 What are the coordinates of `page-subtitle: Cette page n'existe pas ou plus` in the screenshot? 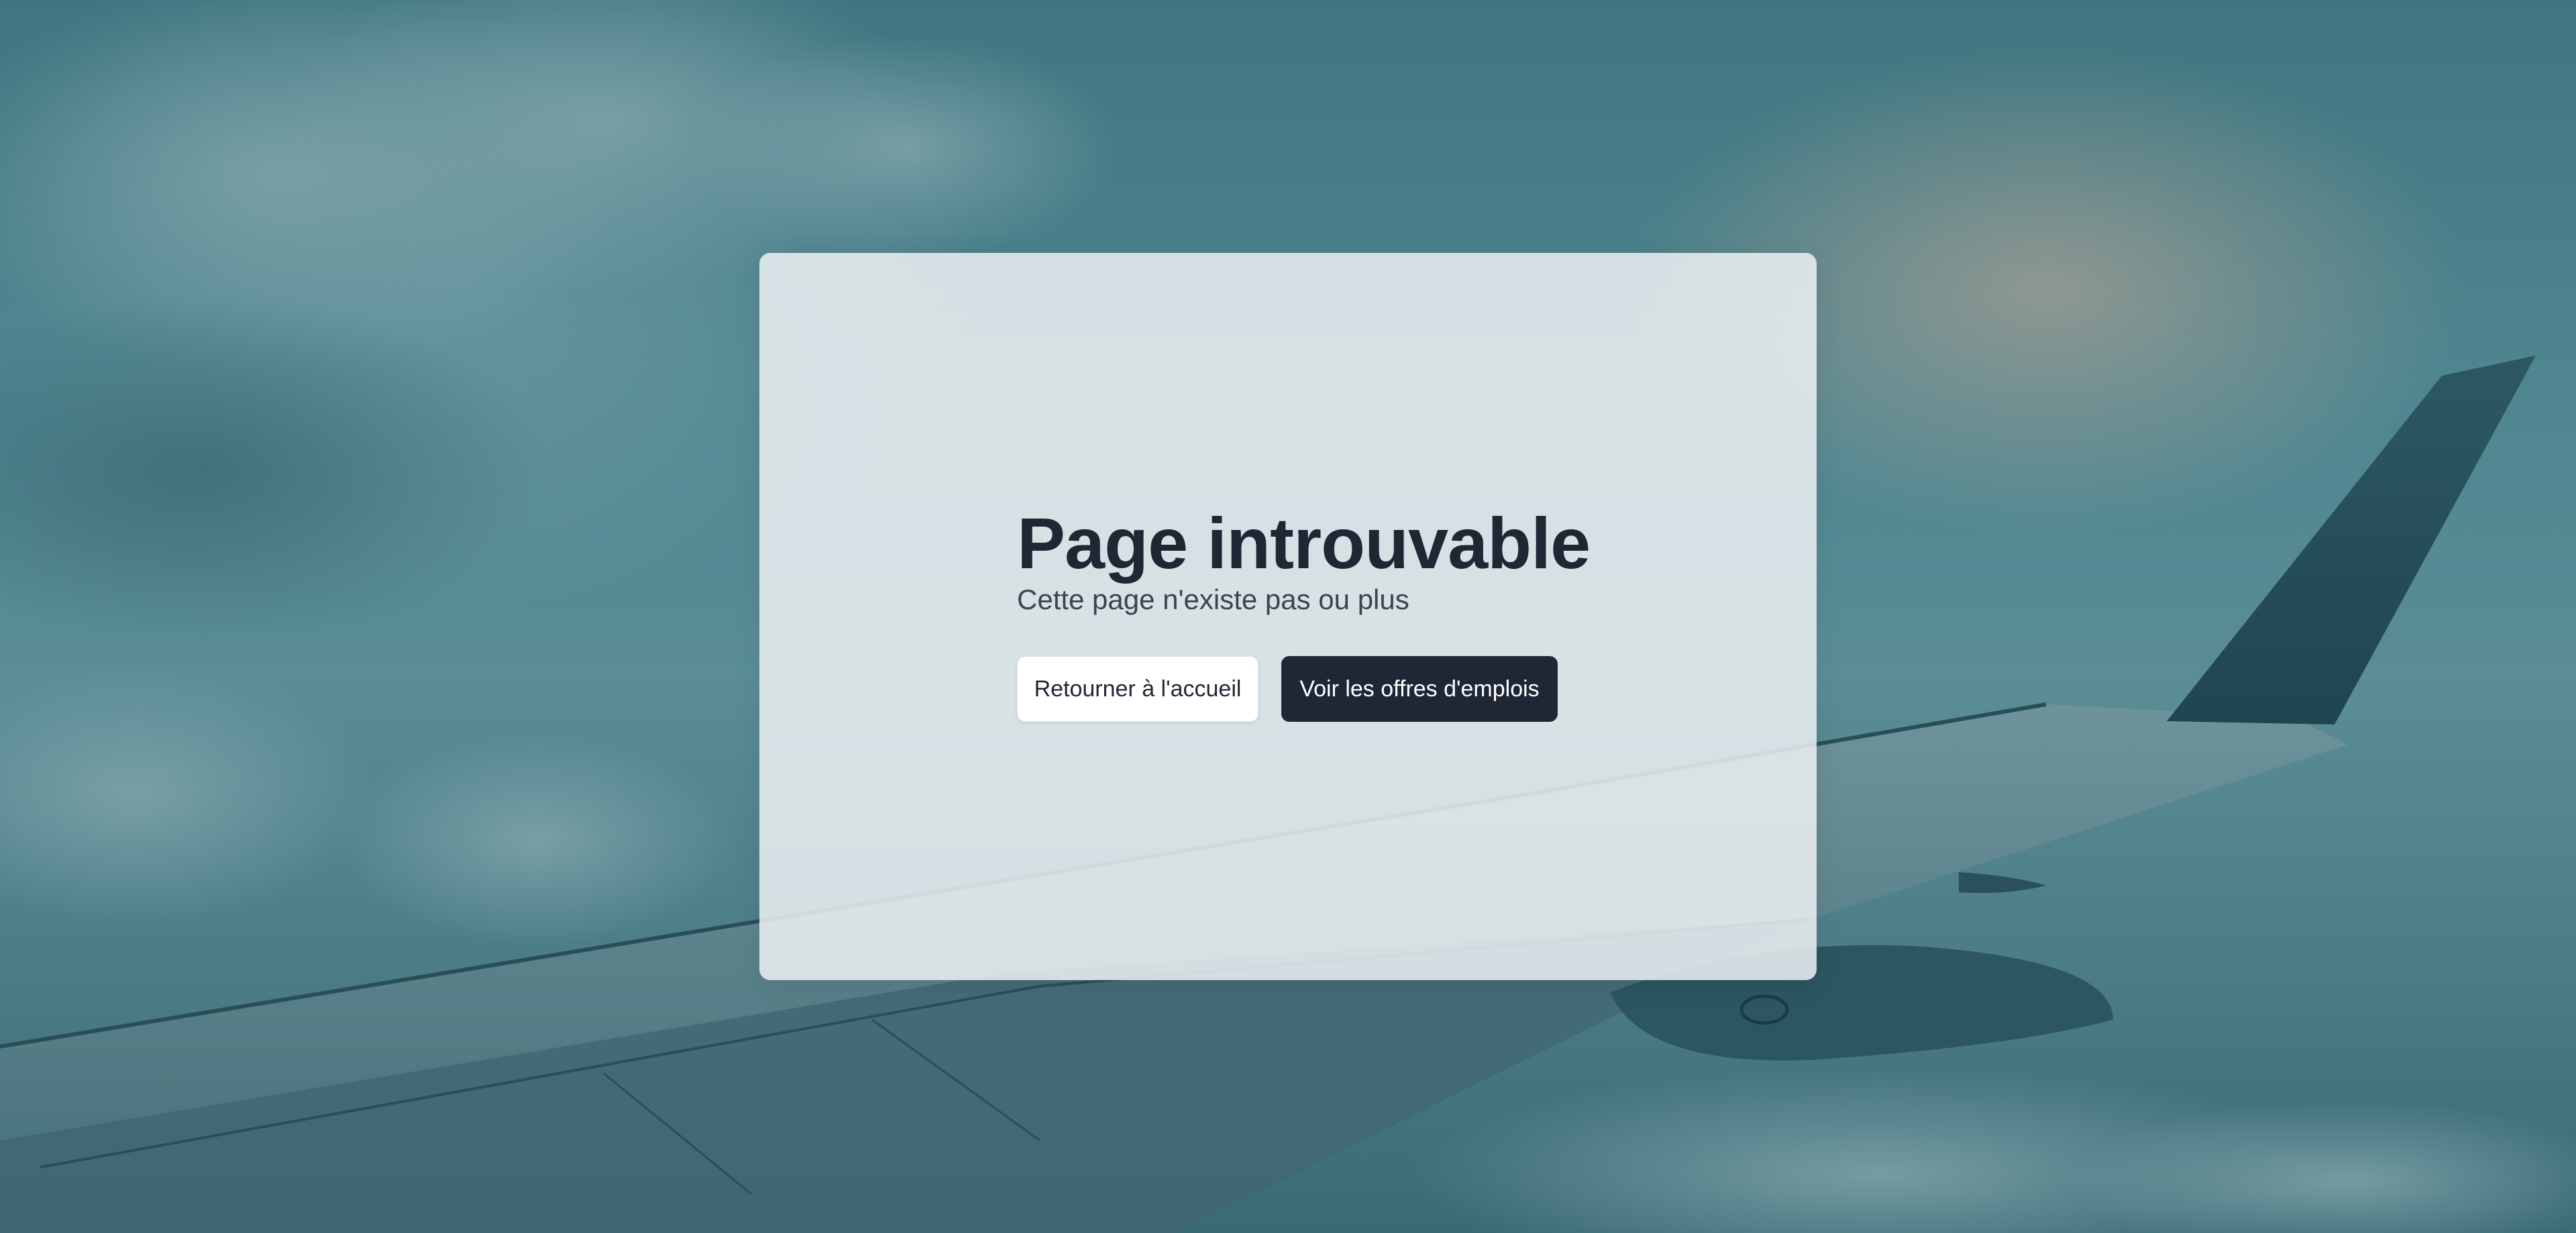 It's located at (1213, 599).